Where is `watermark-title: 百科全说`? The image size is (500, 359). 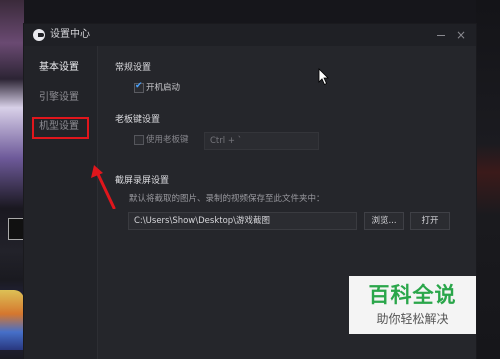 watermark-title: 百科全说 is located at coordinates (412, 295).